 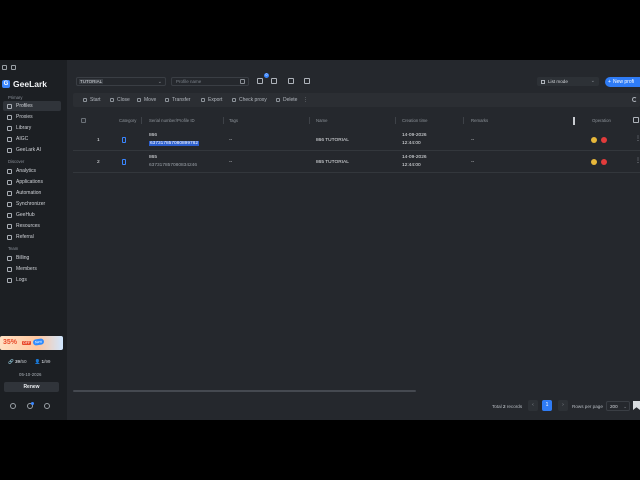 I want to click on tag-icon, so click(x=291, y=81).